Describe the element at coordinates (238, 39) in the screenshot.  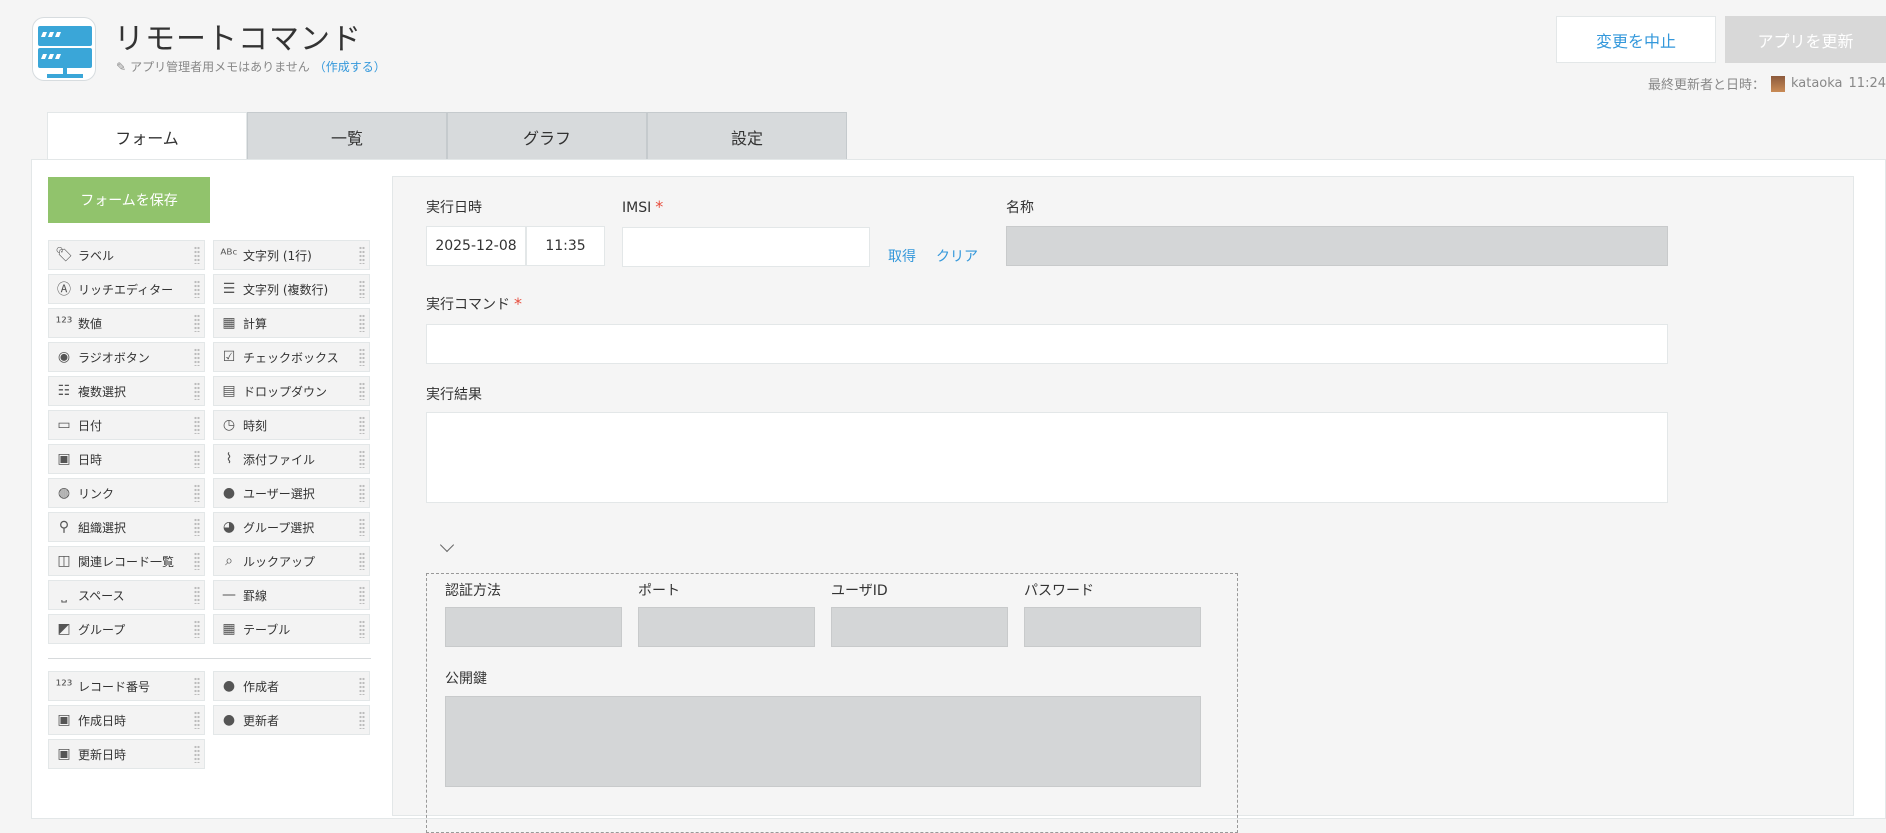
I see `app-title: リモートコマンド` at that location.